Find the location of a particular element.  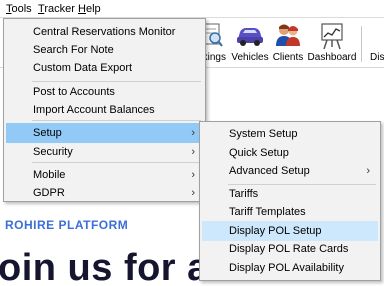

menu-item-tariffs: Tariffs is located at coordinates (290, 194).